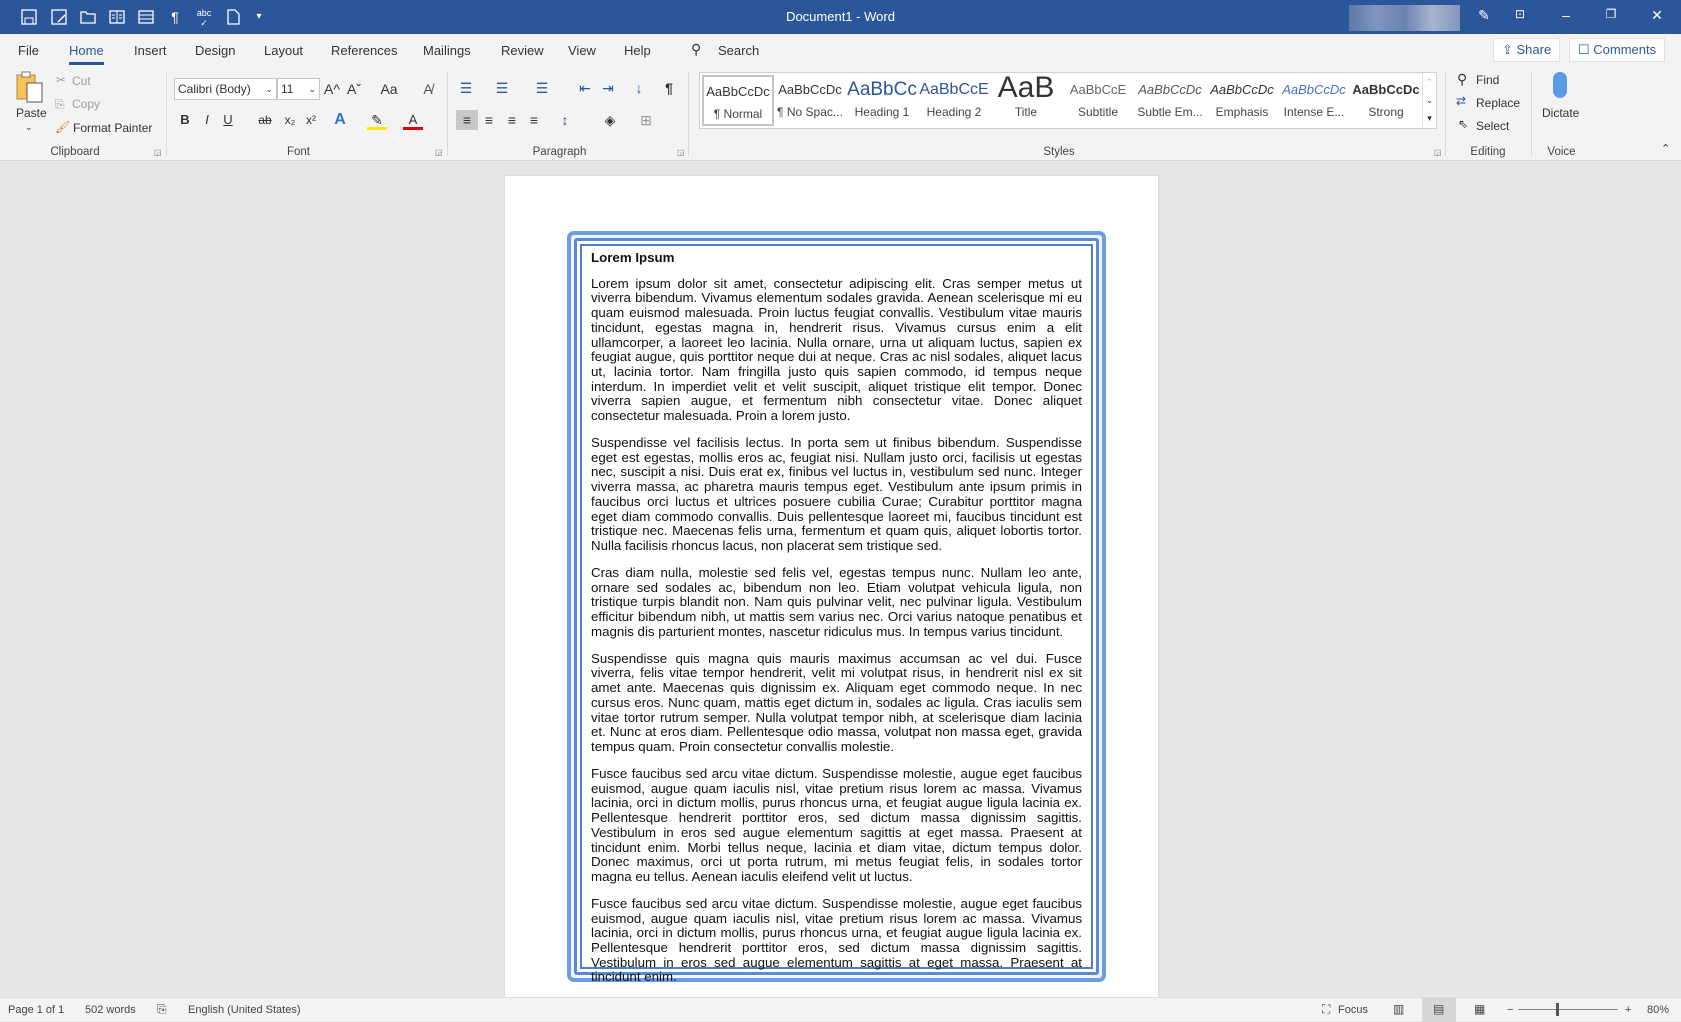 The width and height of the screenshot is (1681, 1022). I want to click on zoom-slider, so click(1568, 1009).